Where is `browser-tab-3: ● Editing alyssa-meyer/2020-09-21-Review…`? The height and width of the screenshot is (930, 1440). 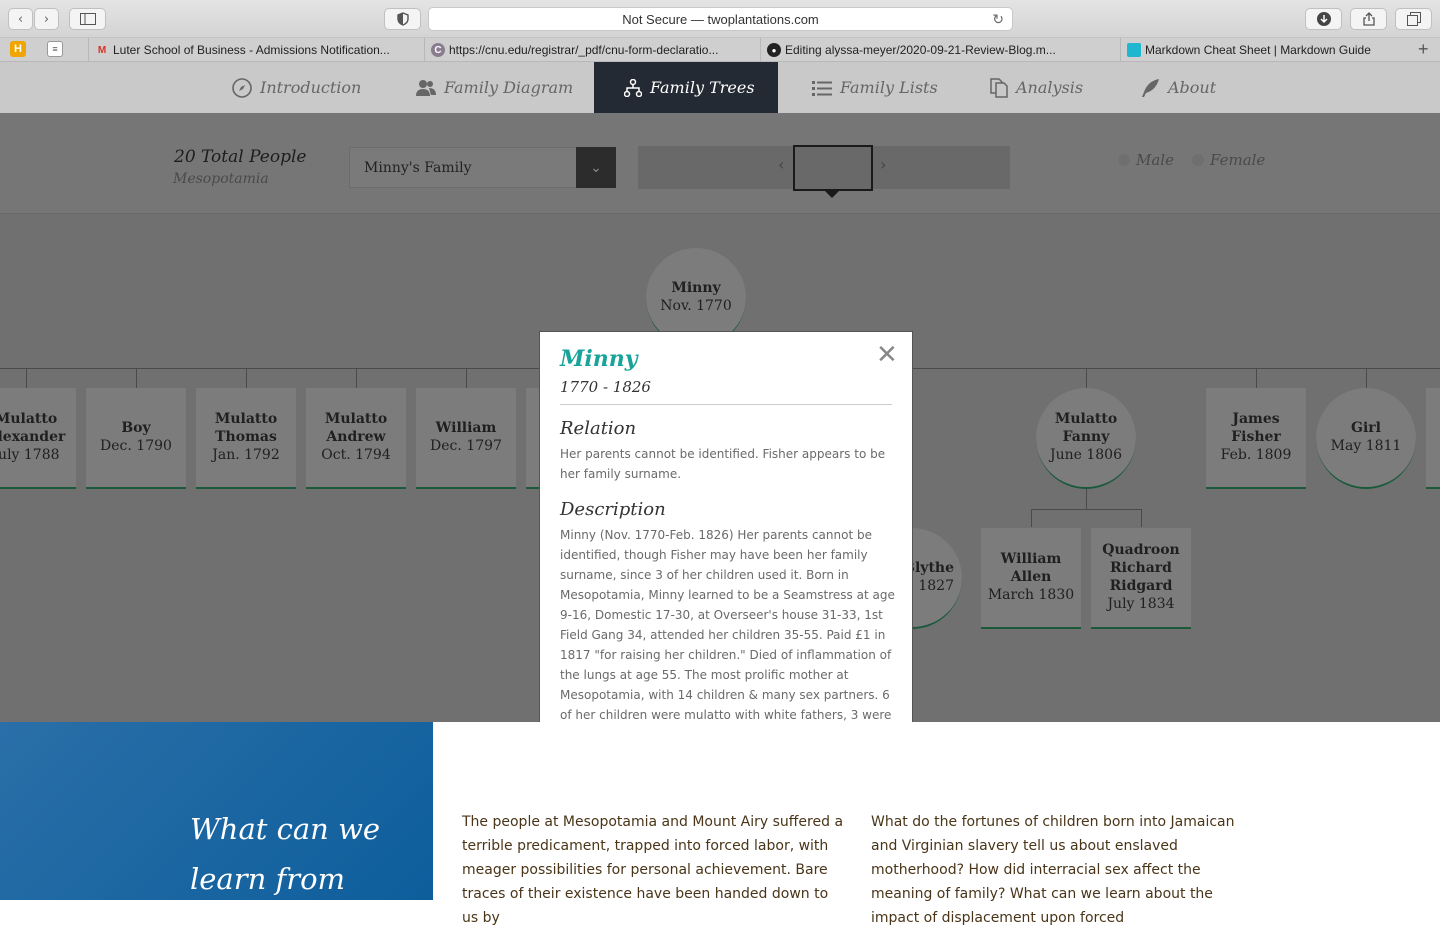 browser-tab-3: ● Editing alyssa-meyer/2020-09-21-Review… is located at coordinates (920, 50).